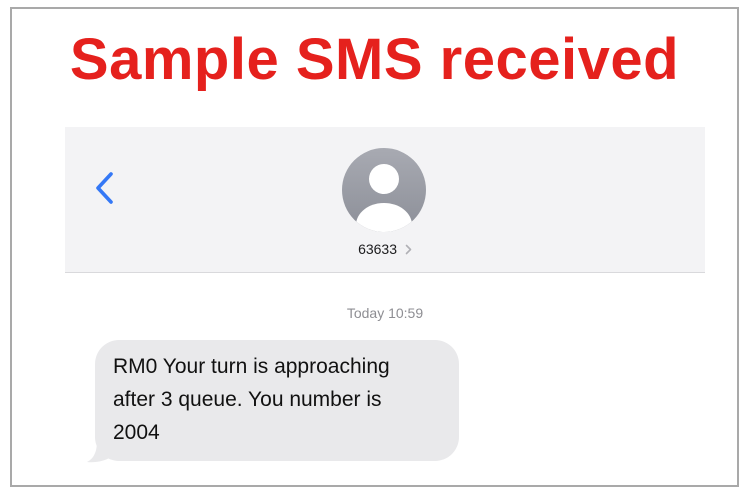  What do you see at coordinates (385, 313) in the screenshot?
I see `message-timestamp: Today 10:59` at bounding box center [385, 313].